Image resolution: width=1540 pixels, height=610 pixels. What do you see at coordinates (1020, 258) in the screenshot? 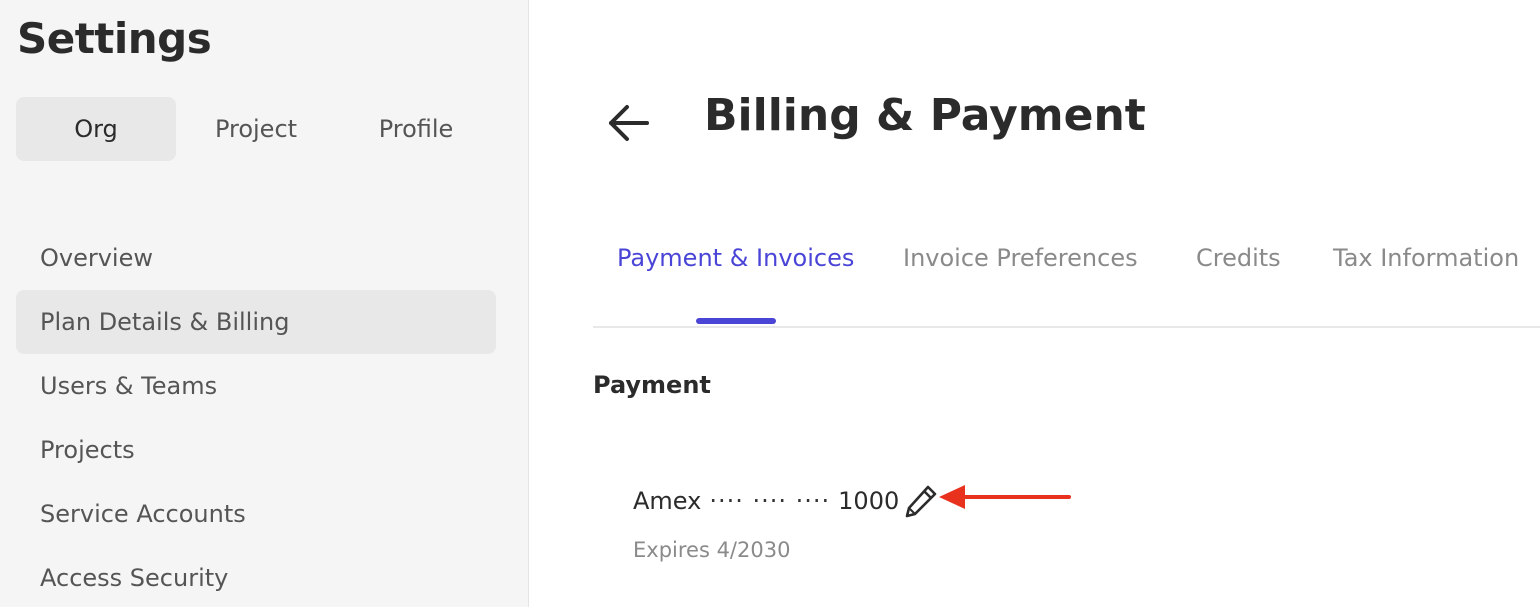
I see `tab-invoice-preferences: Invoice Preferences` at bounding box center [1020, 258].